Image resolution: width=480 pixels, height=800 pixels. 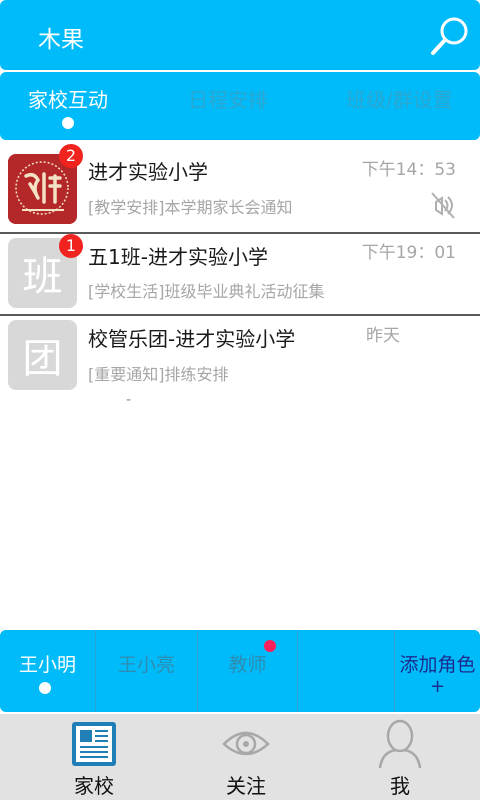 What do you see at coordinates (443, 205) in the screenshot?
I see `mute-notifications-icon` at bounding box center [443, 205].